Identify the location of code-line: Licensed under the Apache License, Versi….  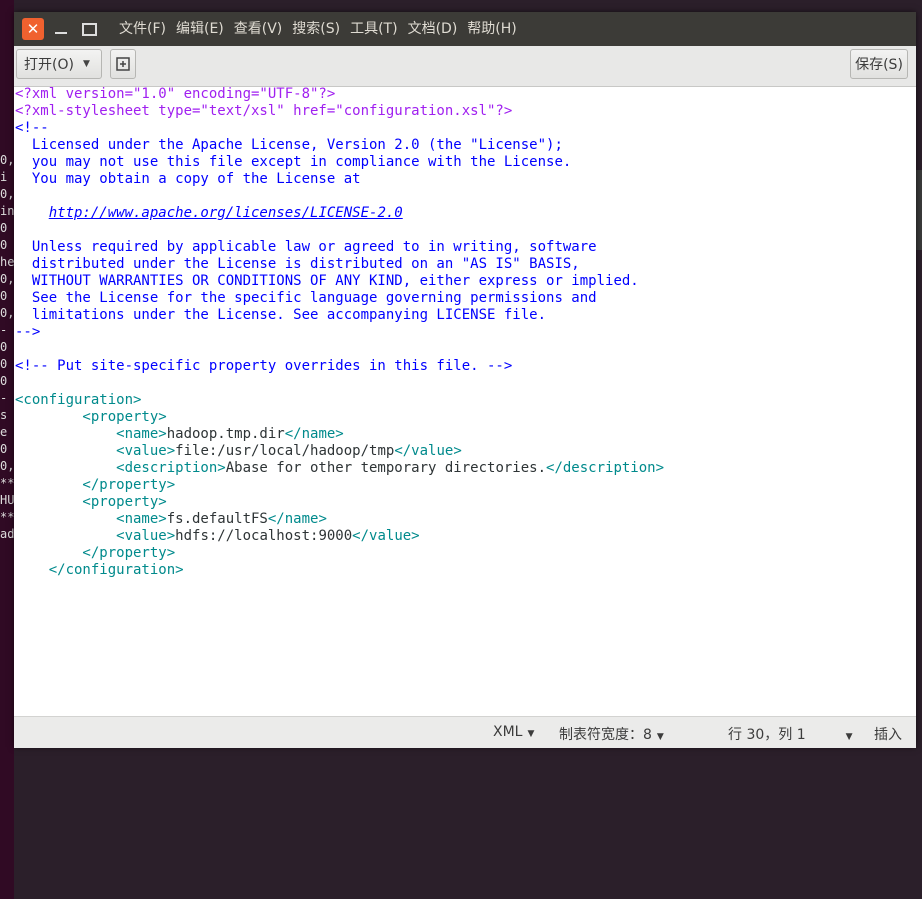
(339, 145).